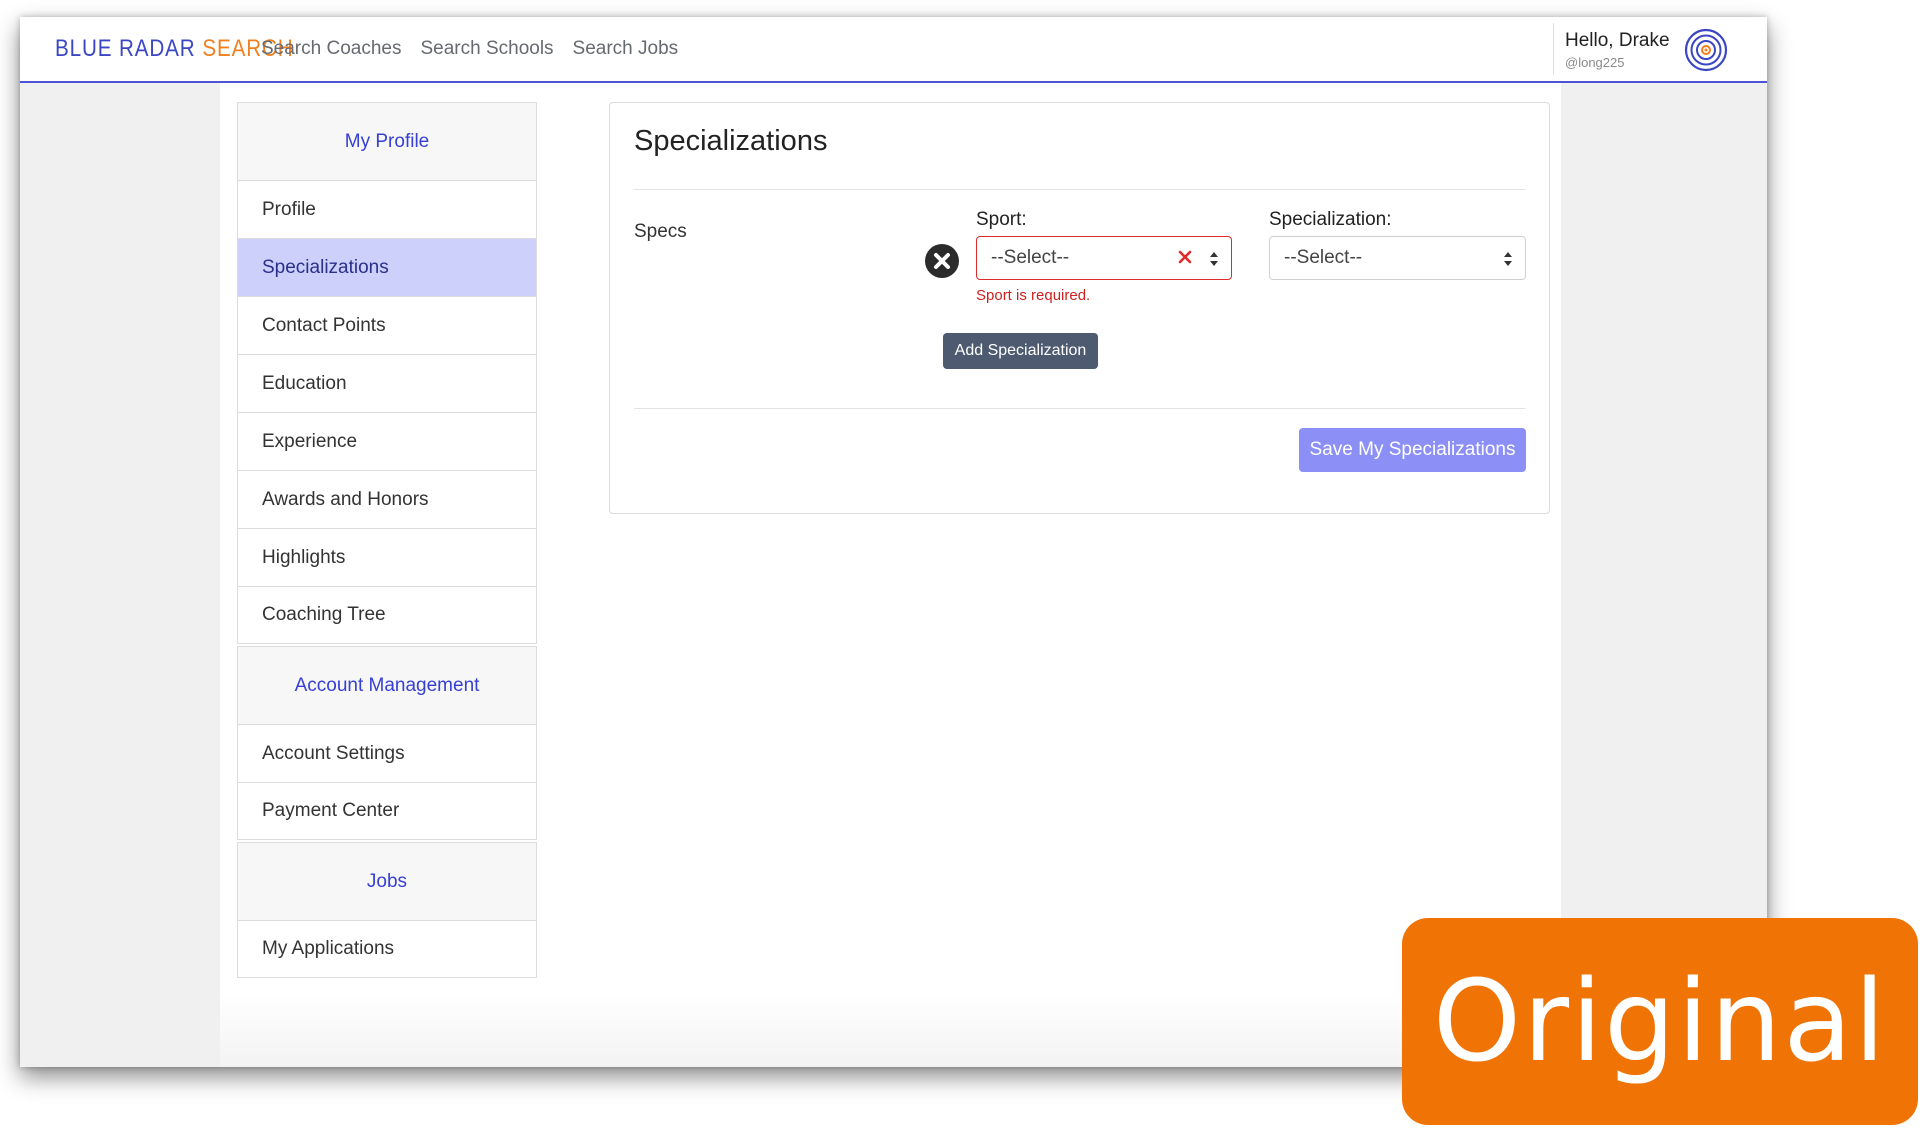  Describe the element at coordinates (387, 267) in the screenshot. I see `sidebar-item-specializations: Specializations` at that location.